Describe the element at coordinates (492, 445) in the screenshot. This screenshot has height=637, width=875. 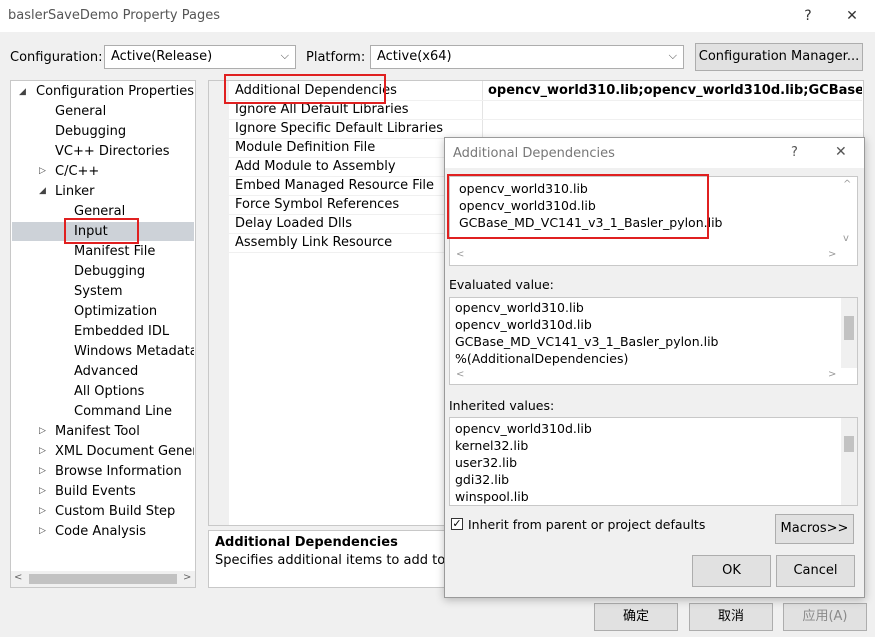
I see `inherited-line: kernel32.lib` at that location.